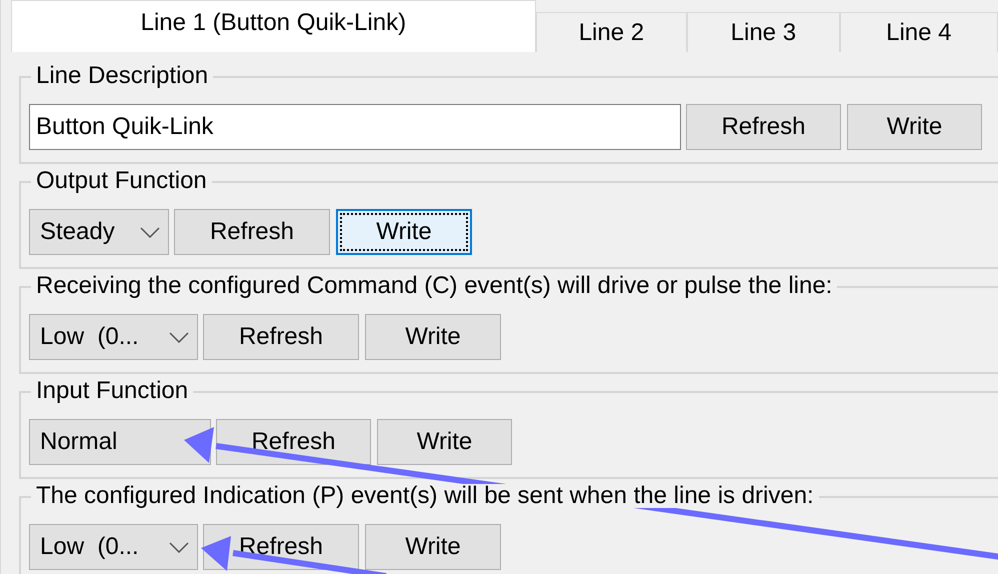 The width and height of the screenshot is (998, 574). I want to click on tab: Line 1 (Button Quik-Link), so click(273, 26).